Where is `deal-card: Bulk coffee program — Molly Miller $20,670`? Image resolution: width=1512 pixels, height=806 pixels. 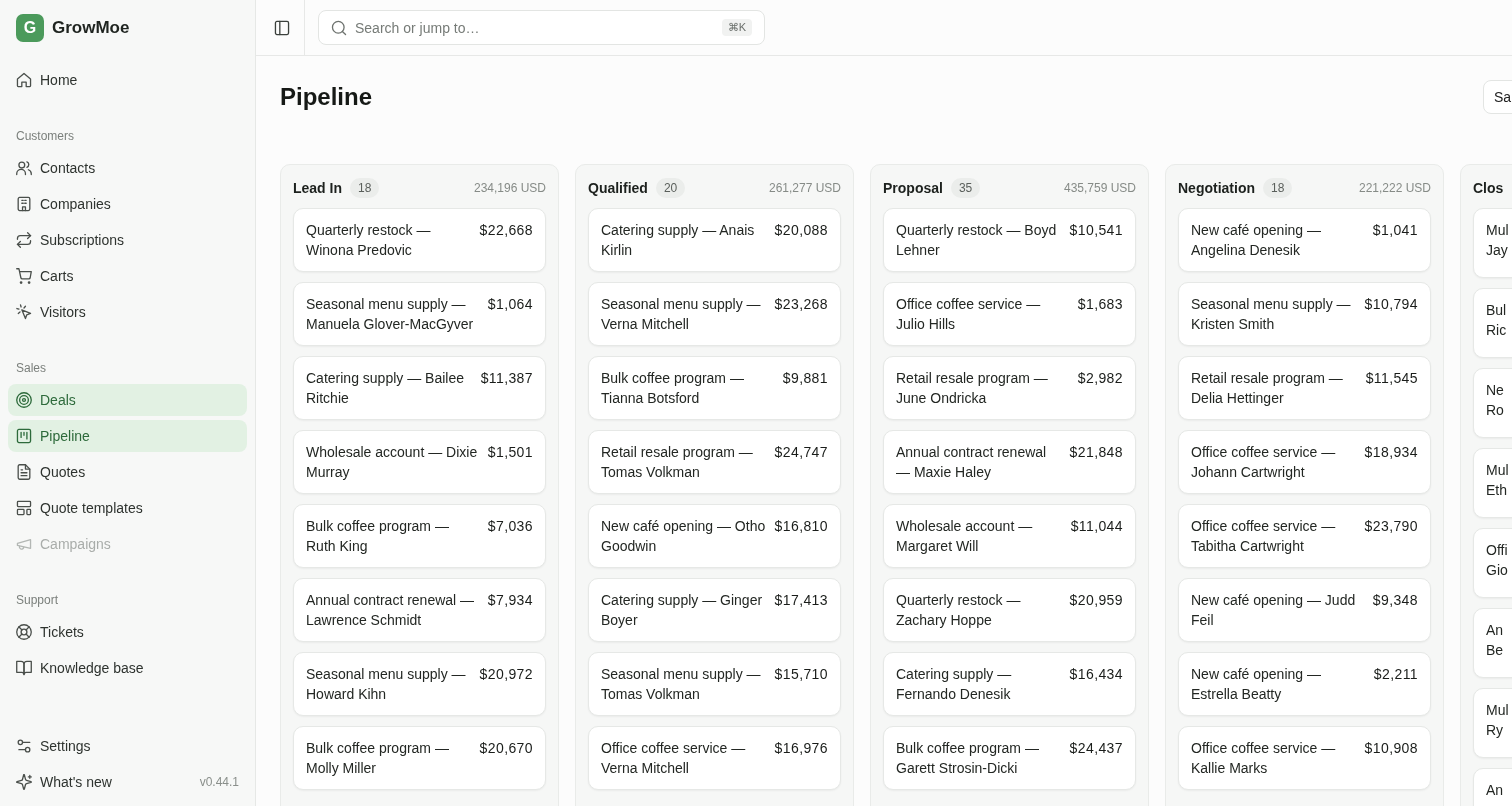 deal-card: Bulk coffee program — Molly Miller $20,670 is located at coordinates (419, 758).